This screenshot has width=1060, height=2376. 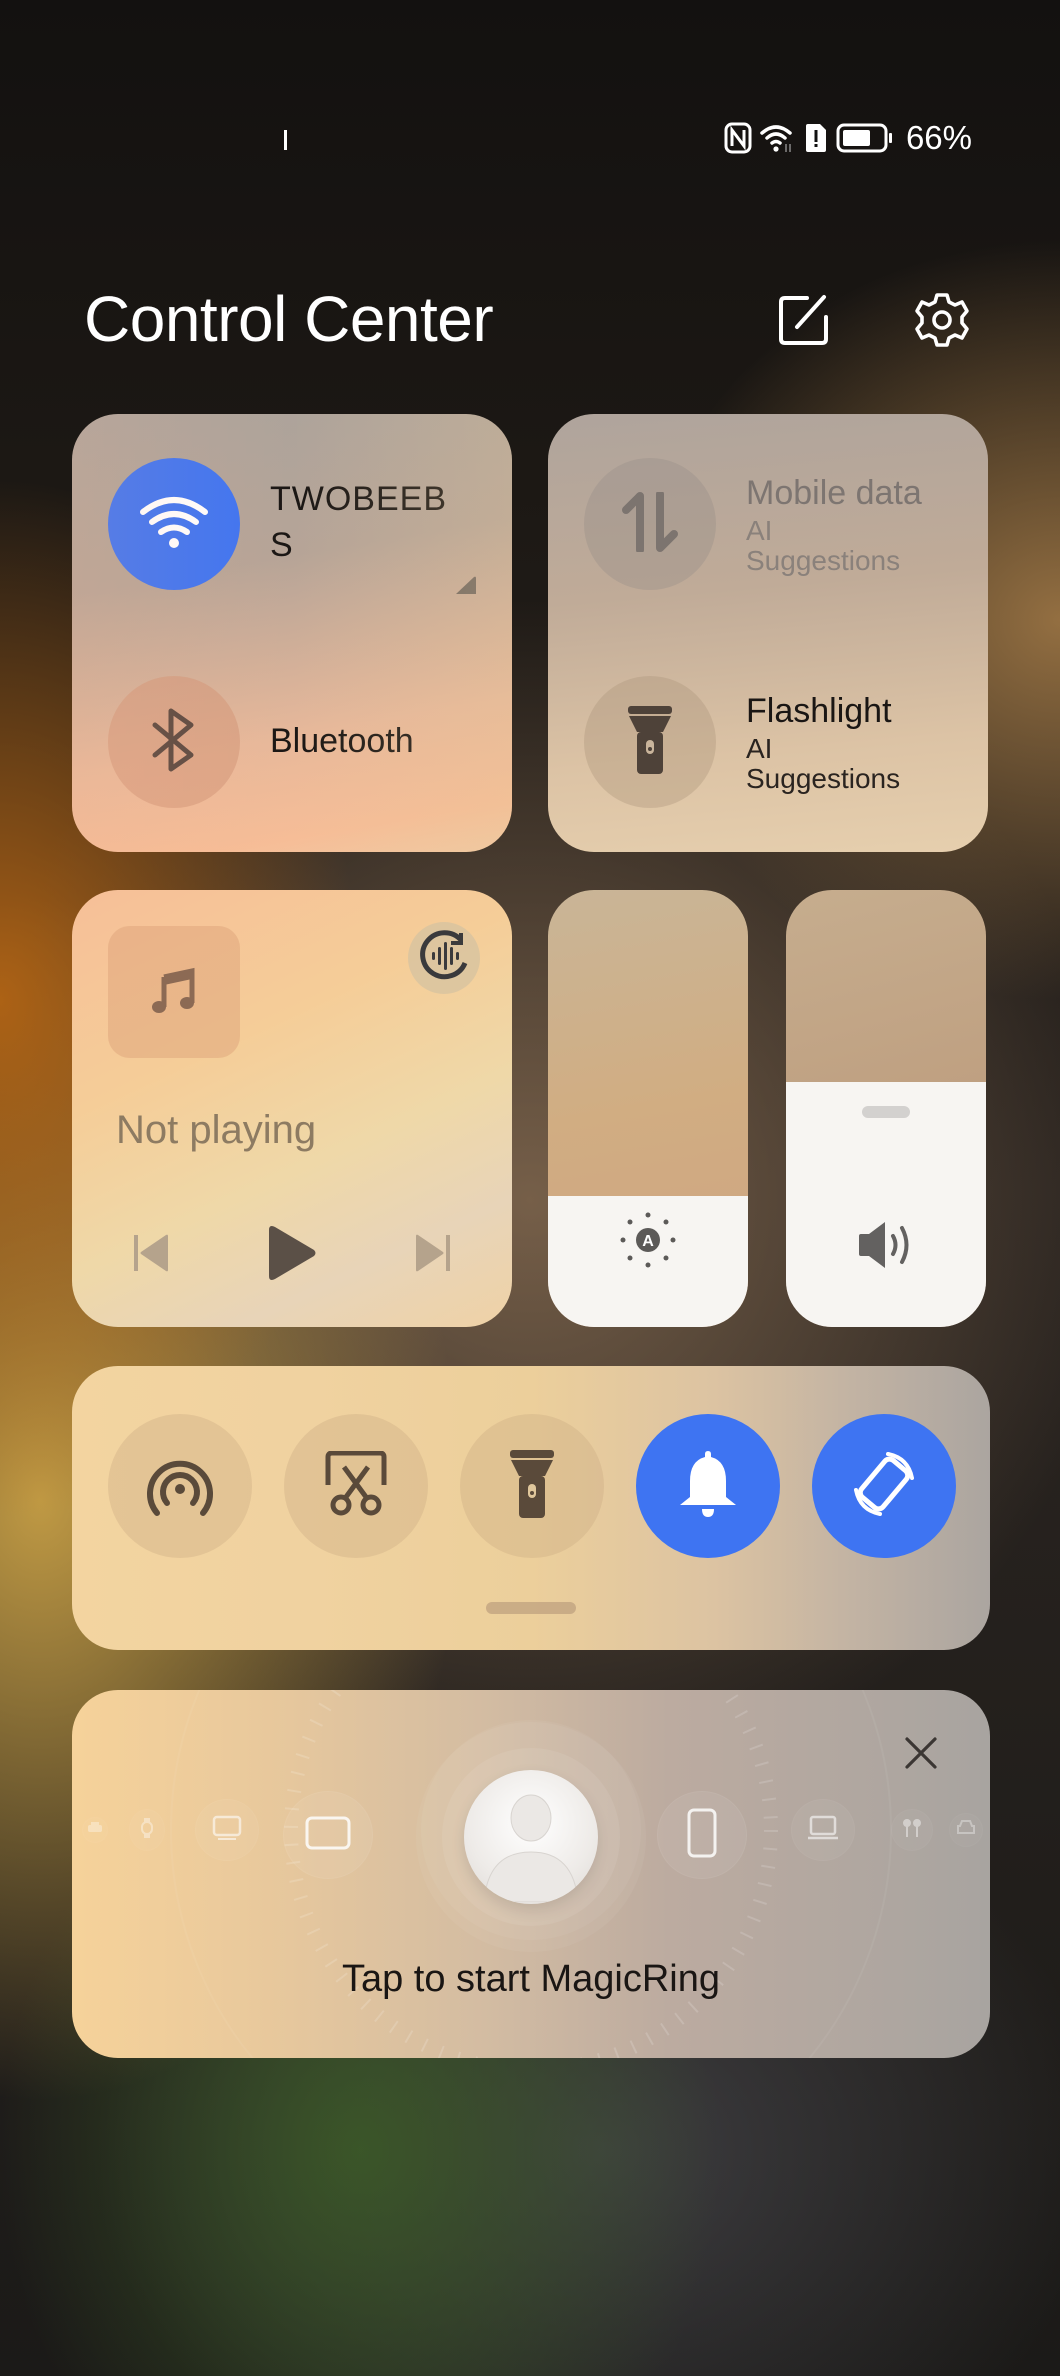 I want to click on status-icons: 66%, so click(x=848, y=138).